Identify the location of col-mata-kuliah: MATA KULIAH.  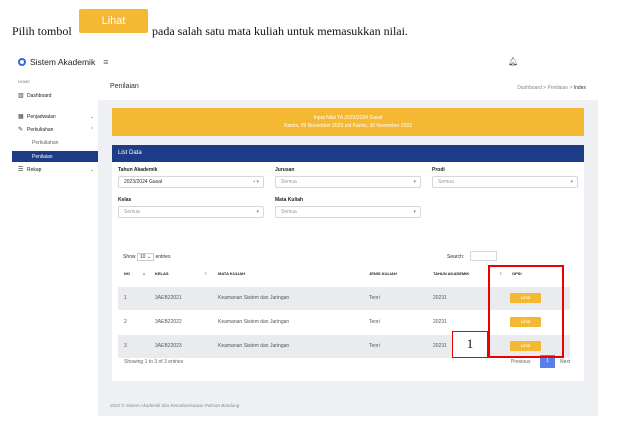
(231, 273).